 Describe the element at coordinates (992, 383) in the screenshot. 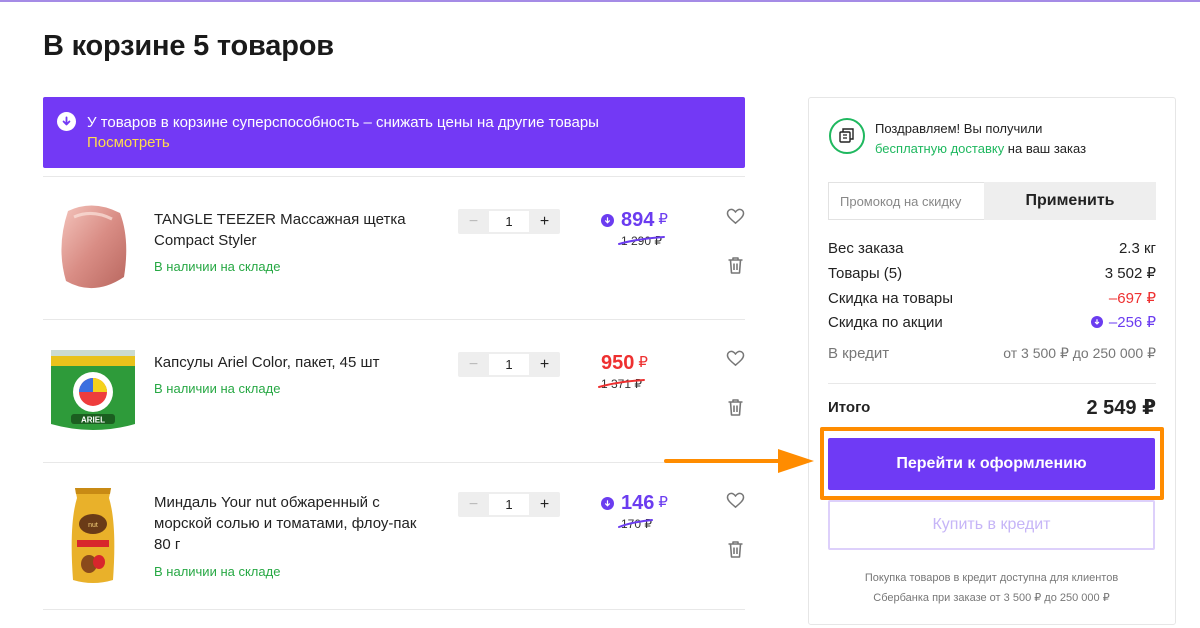

I see `summary-divider` at that location.